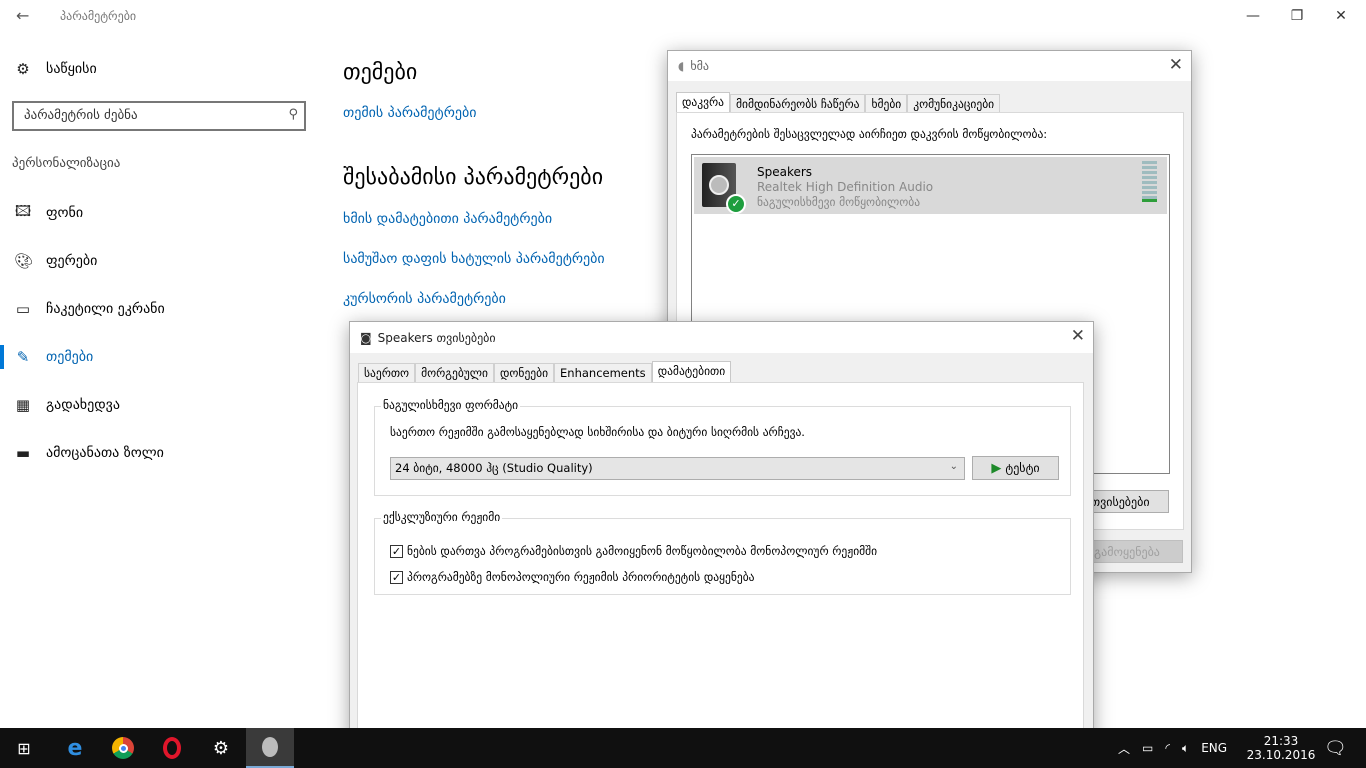 This screenshot has width=1366, height=768. I want to click on picture-icon: 🖾, so click(23, 210).